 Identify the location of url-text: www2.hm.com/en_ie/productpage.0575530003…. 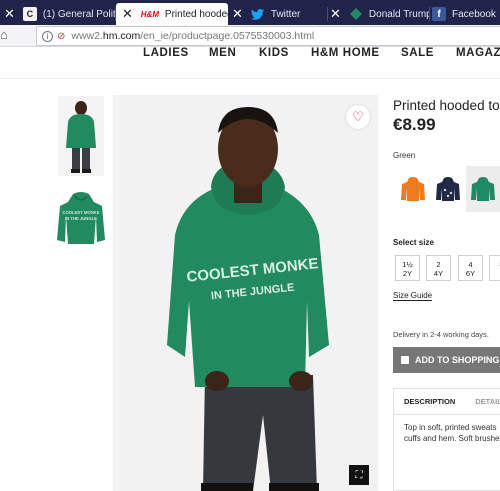
(193, 36).